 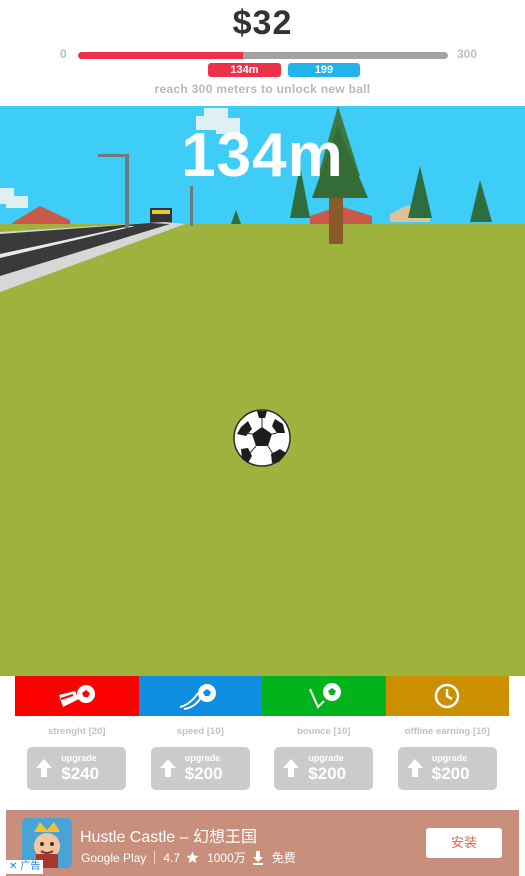 What do you see at coordinates (263, 55) in the screenshot?
I see `distance-progress-bar` at bounding box center [263, 55].